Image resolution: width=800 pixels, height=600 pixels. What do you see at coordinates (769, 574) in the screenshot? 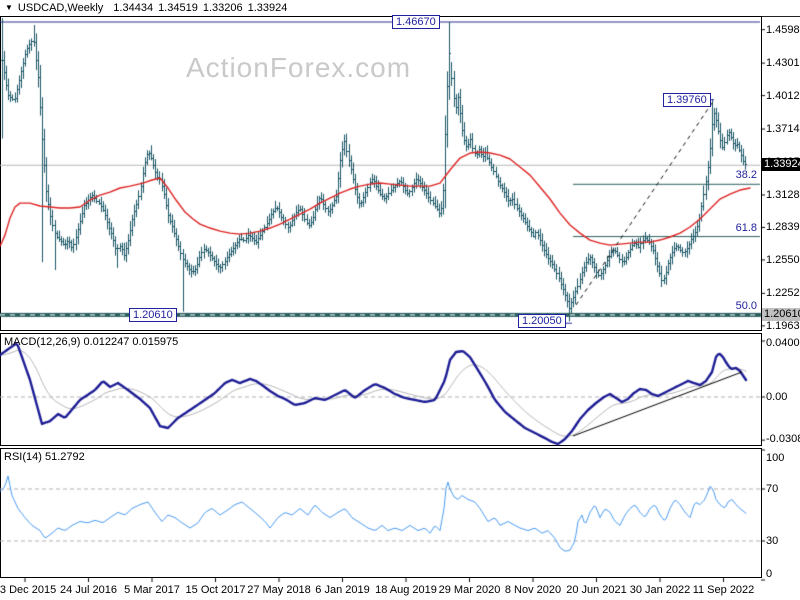
I see `y-axis-label: 0` at bounding box center [769, 574].